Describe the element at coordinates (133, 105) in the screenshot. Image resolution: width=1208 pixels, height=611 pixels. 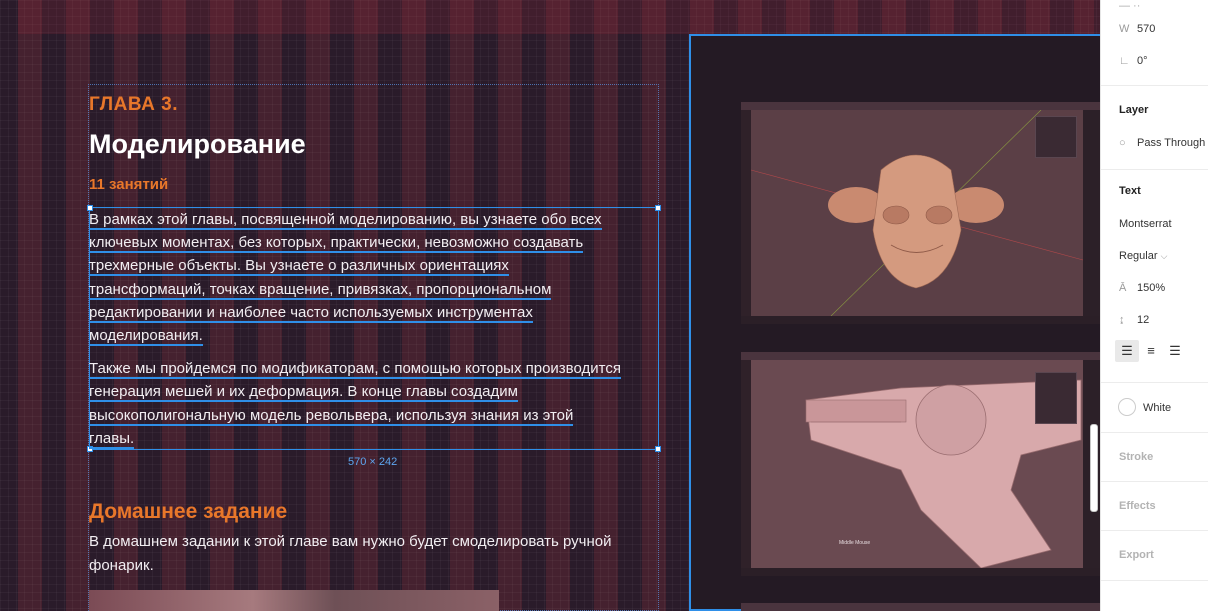
I see `chapter-label: ГЛАВА 3.` at that location.